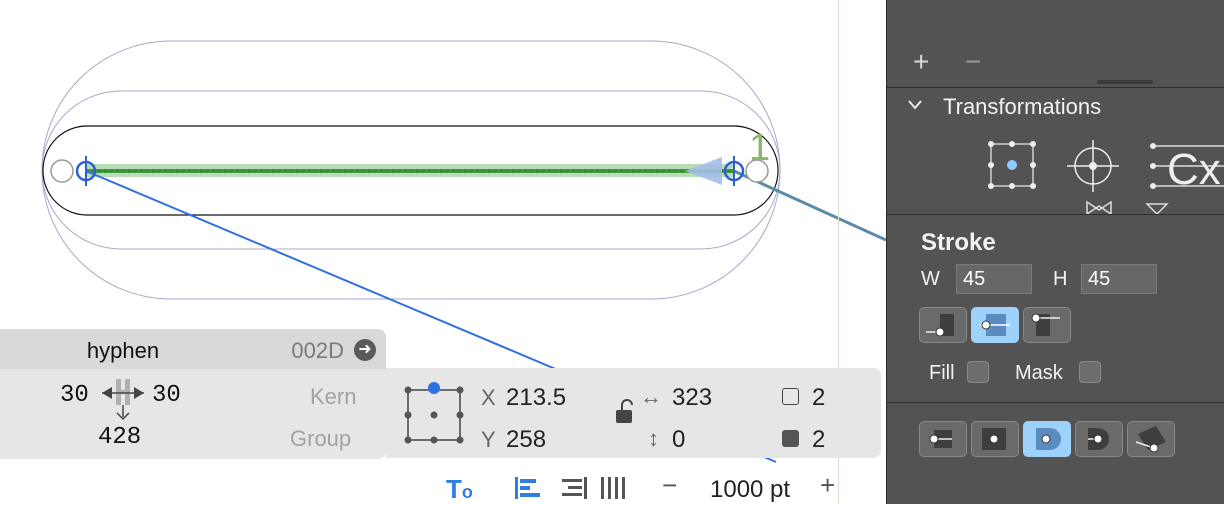 This screenshot has height=505, width=1224. I want to click on width-arrows-icon: ↔, so click(651, 396).